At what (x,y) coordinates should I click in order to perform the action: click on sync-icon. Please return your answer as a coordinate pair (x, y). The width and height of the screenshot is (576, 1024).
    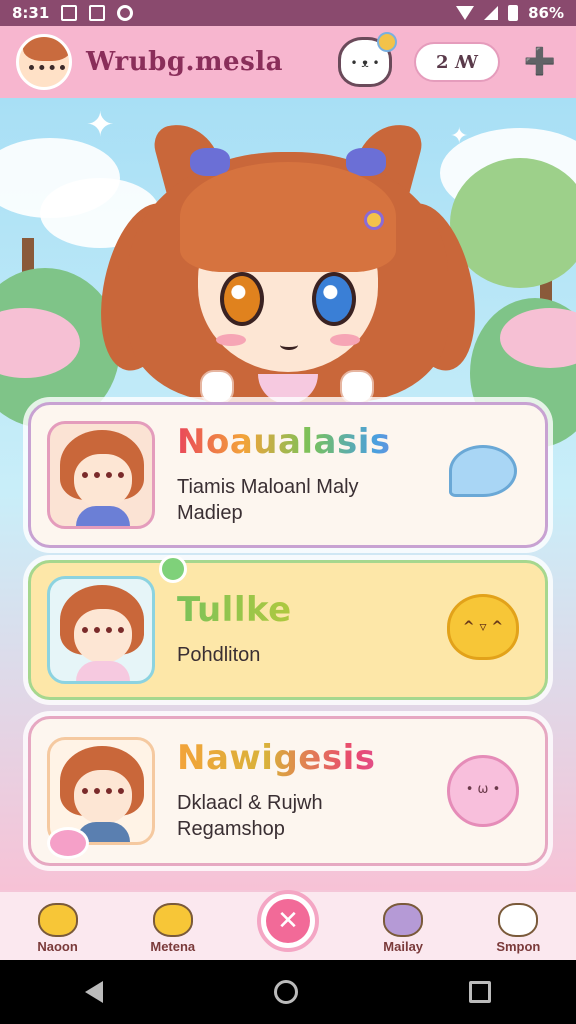
    Looking at the image, I should click on (125, 13).